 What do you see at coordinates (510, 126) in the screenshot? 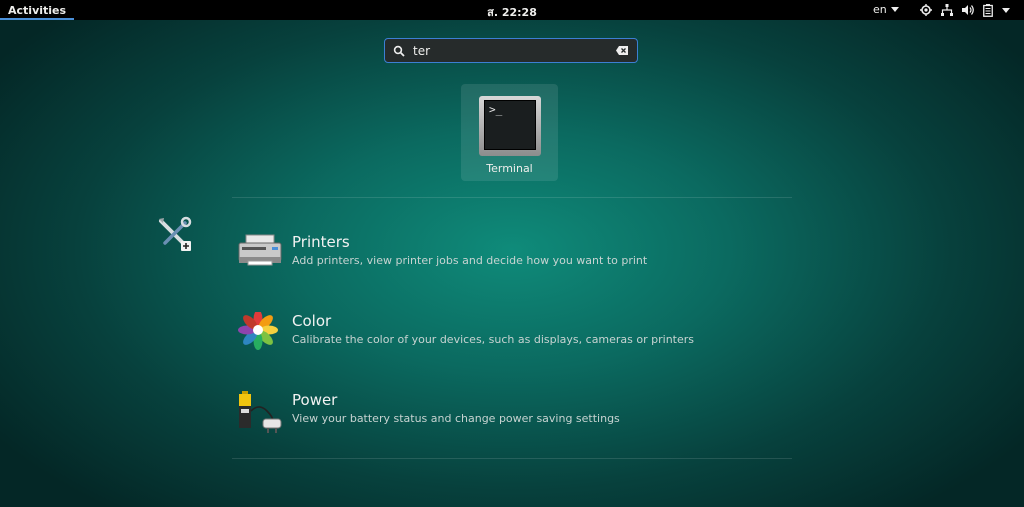
I see `terminal-icon: >_` at bounding box center [510, 126].